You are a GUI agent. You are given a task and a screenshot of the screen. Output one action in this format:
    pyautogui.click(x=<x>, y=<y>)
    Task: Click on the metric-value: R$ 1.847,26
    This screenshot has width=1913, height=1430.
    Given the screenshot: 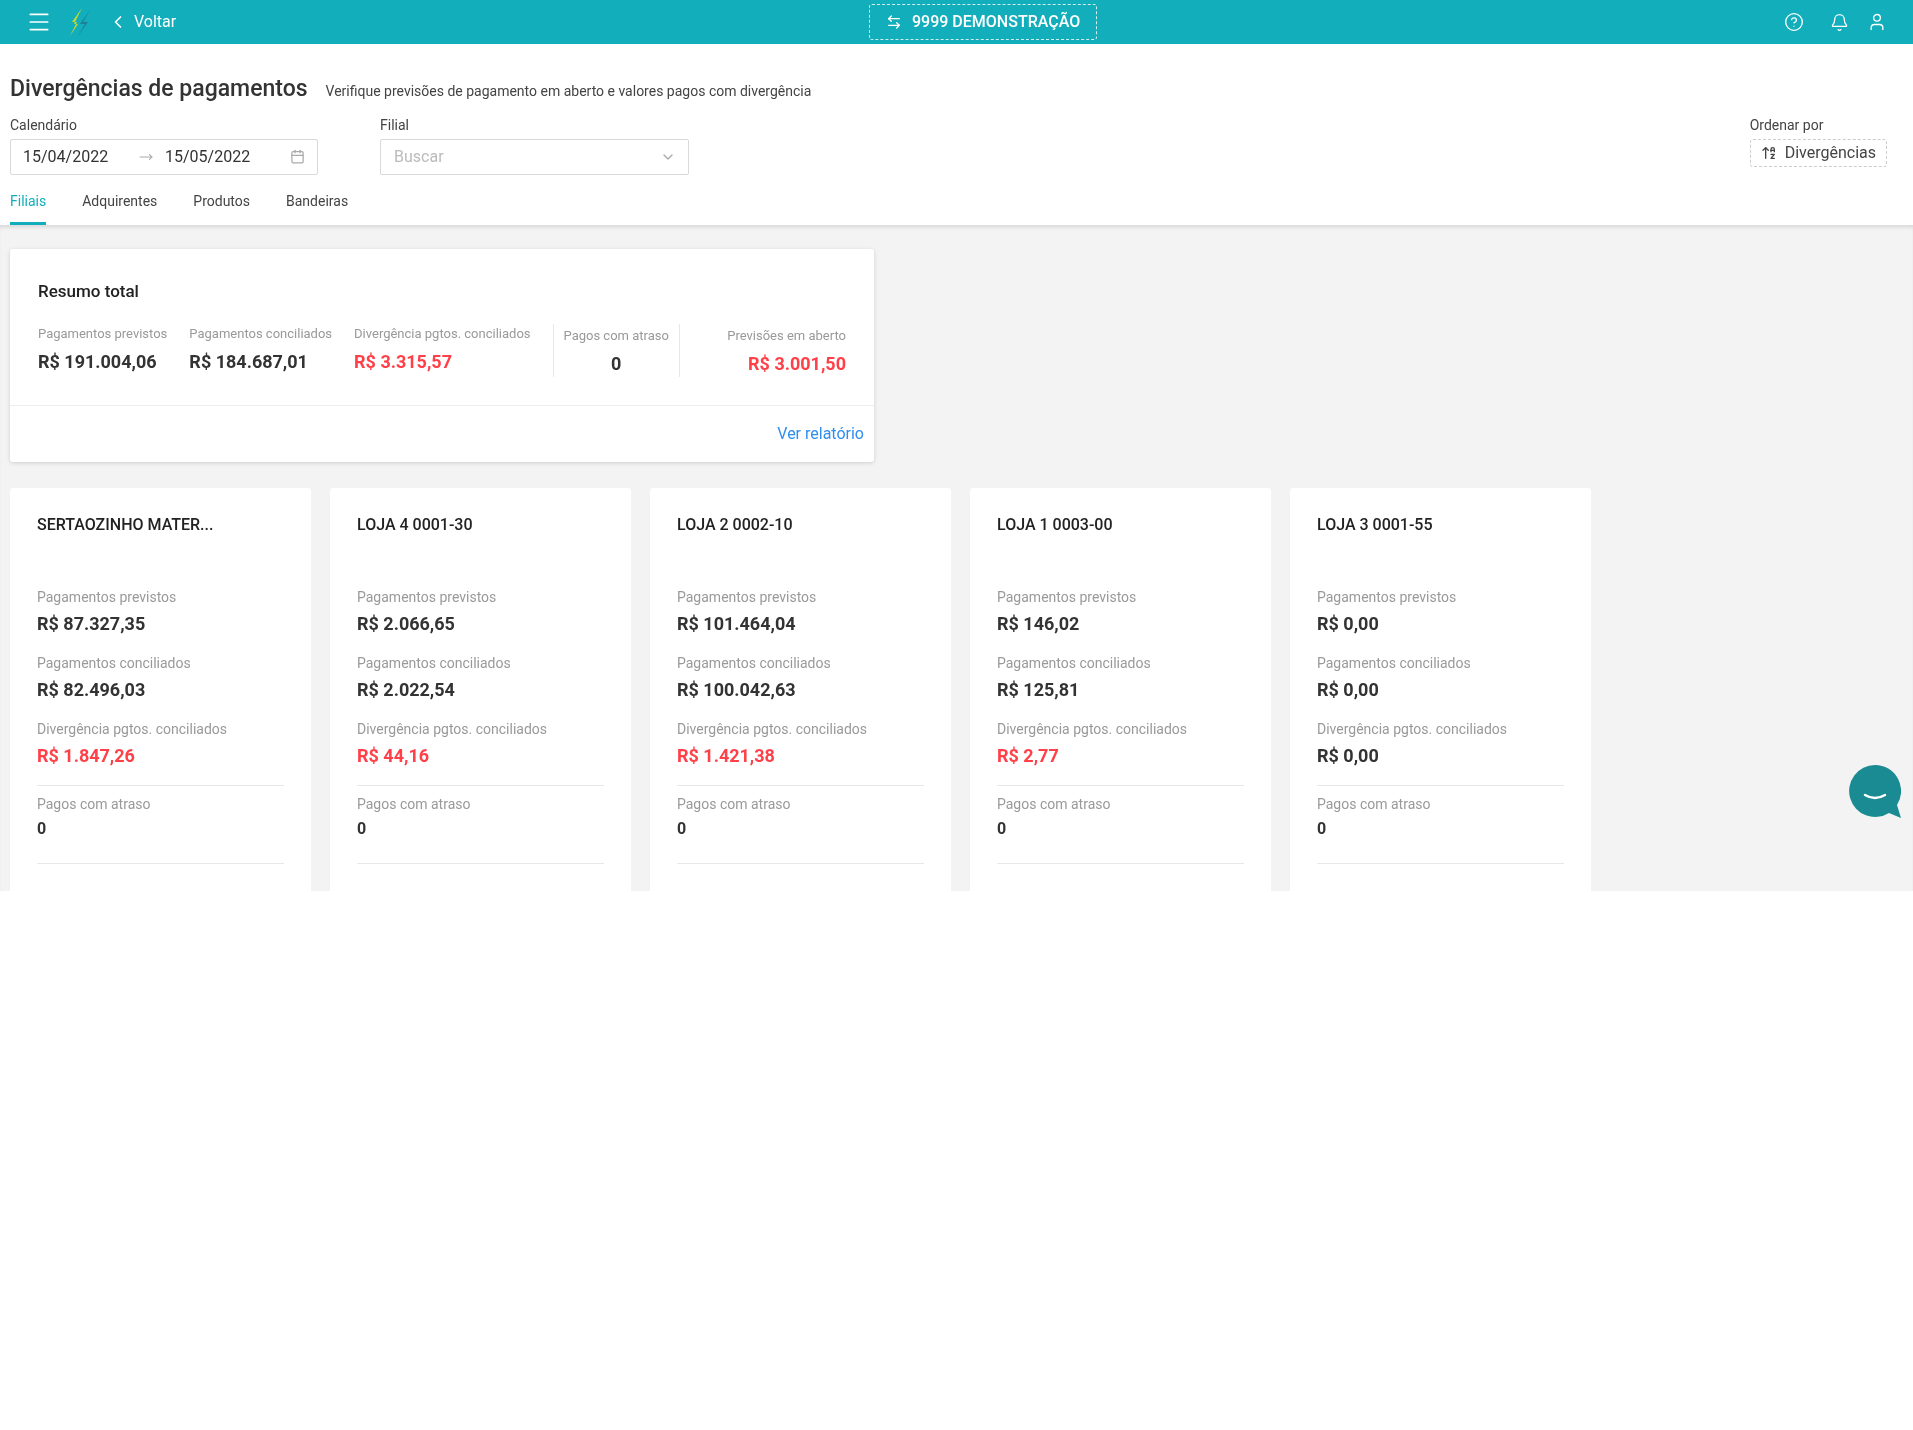 What is the action you would take?
    pyautogui.click(x=86, y=755)
    